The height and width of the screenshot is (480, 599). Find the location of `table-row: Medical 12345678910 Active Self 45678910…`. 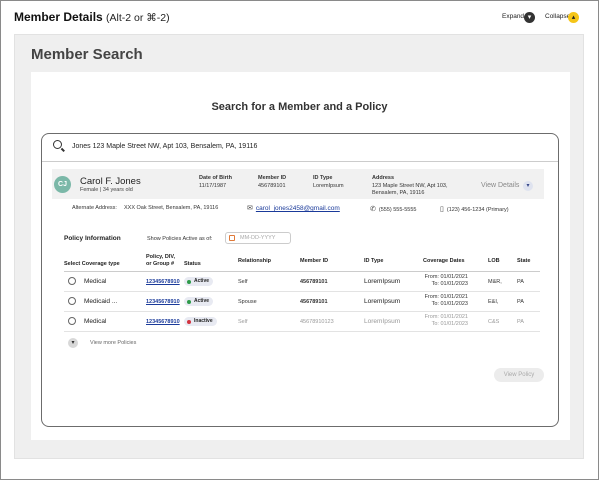

table-row: Medical 12345678910 Active Self 45678910… is located at coordinates (302, 282).